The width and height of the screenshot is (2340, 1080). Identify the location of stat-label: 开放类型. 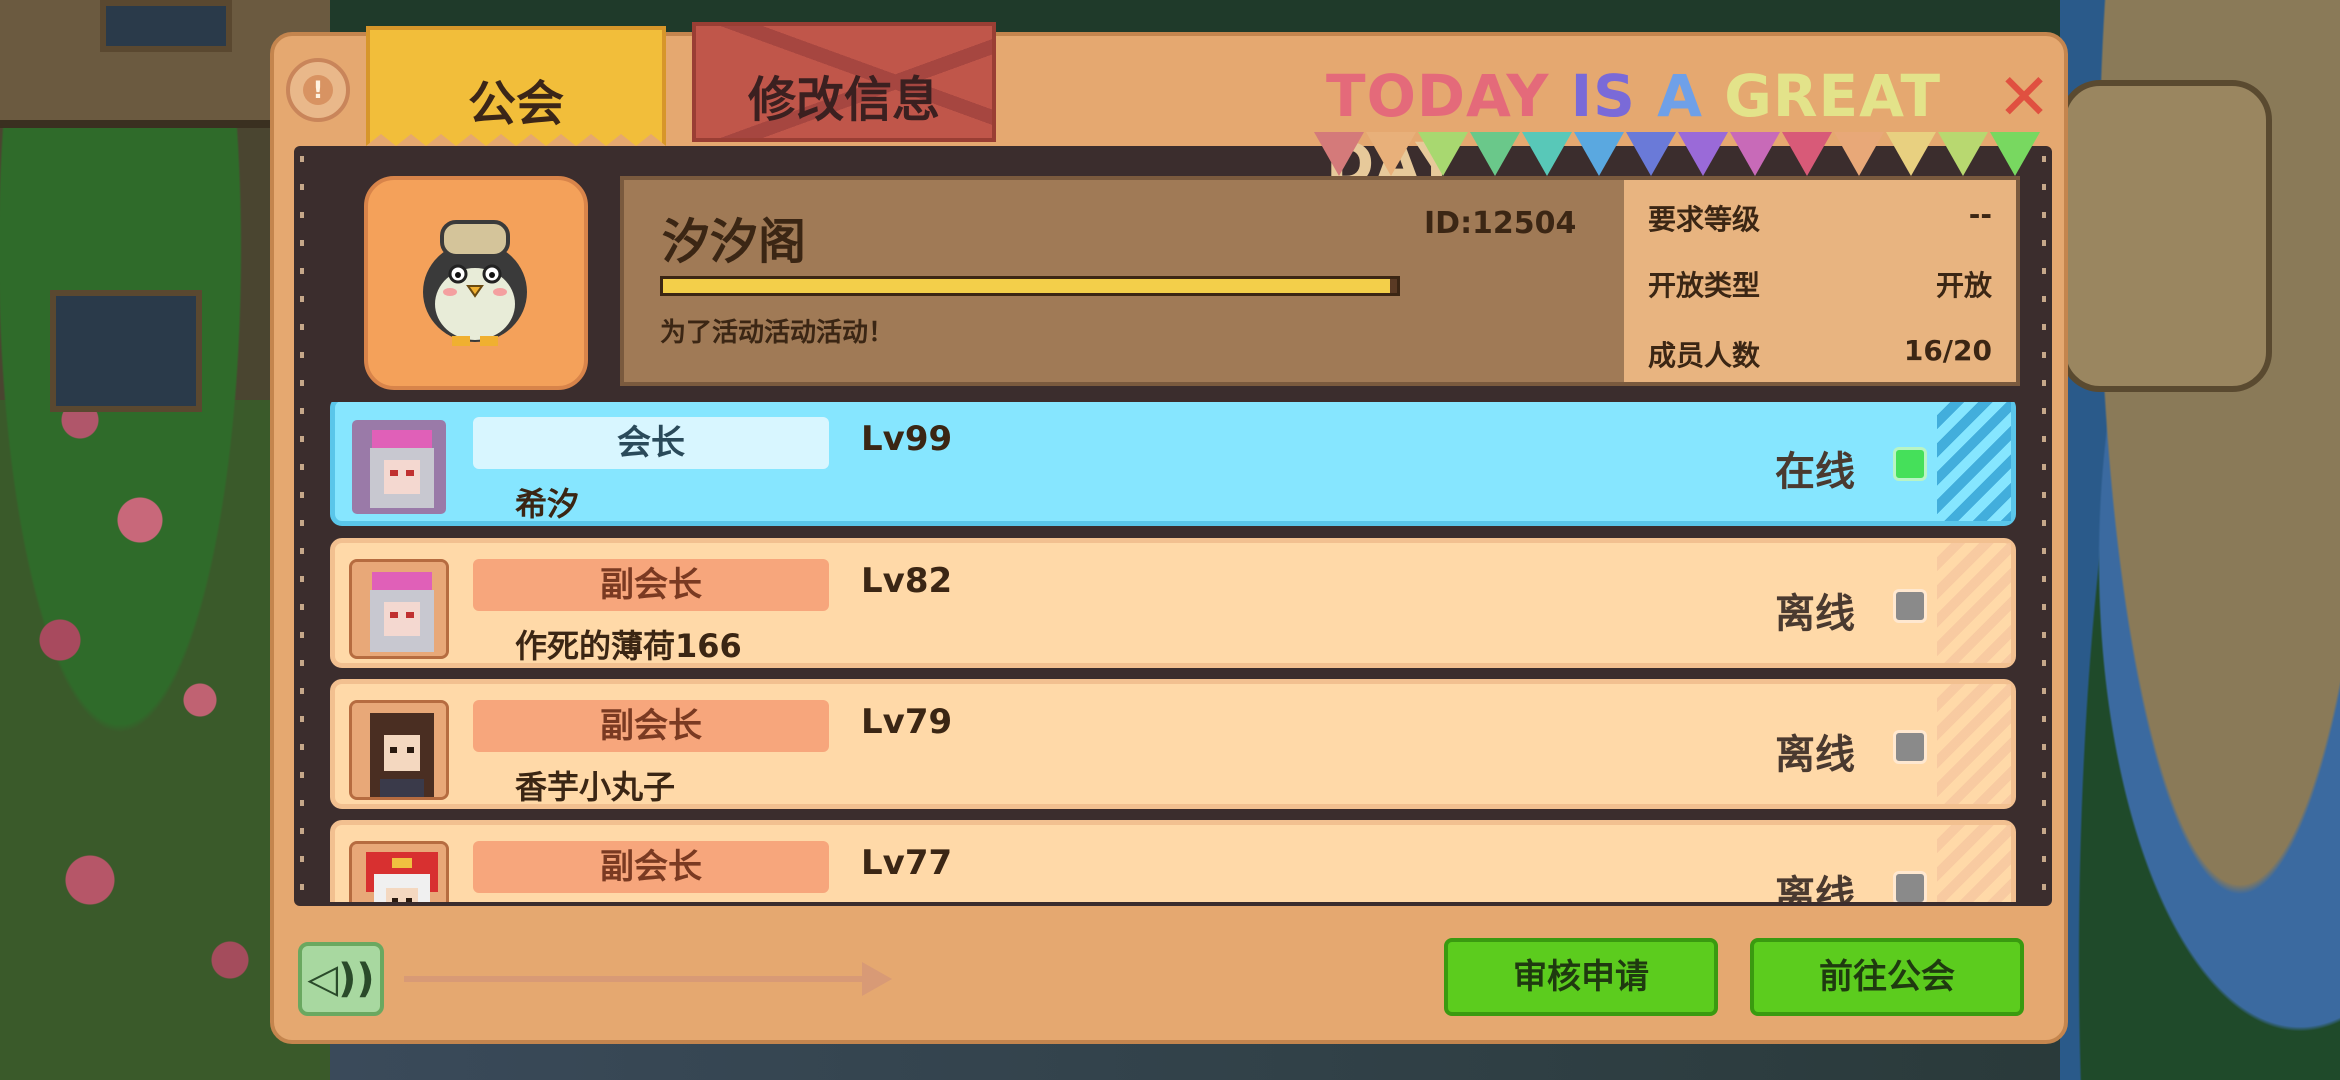
(1704, 285).